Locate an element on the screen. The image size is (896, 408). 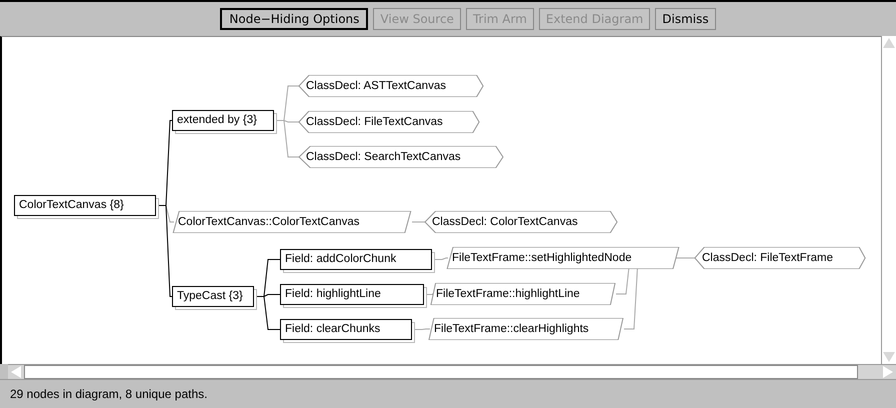
diagram-node: ClassDecl: ColorTextCanvas is located at coordinates (521, 221).